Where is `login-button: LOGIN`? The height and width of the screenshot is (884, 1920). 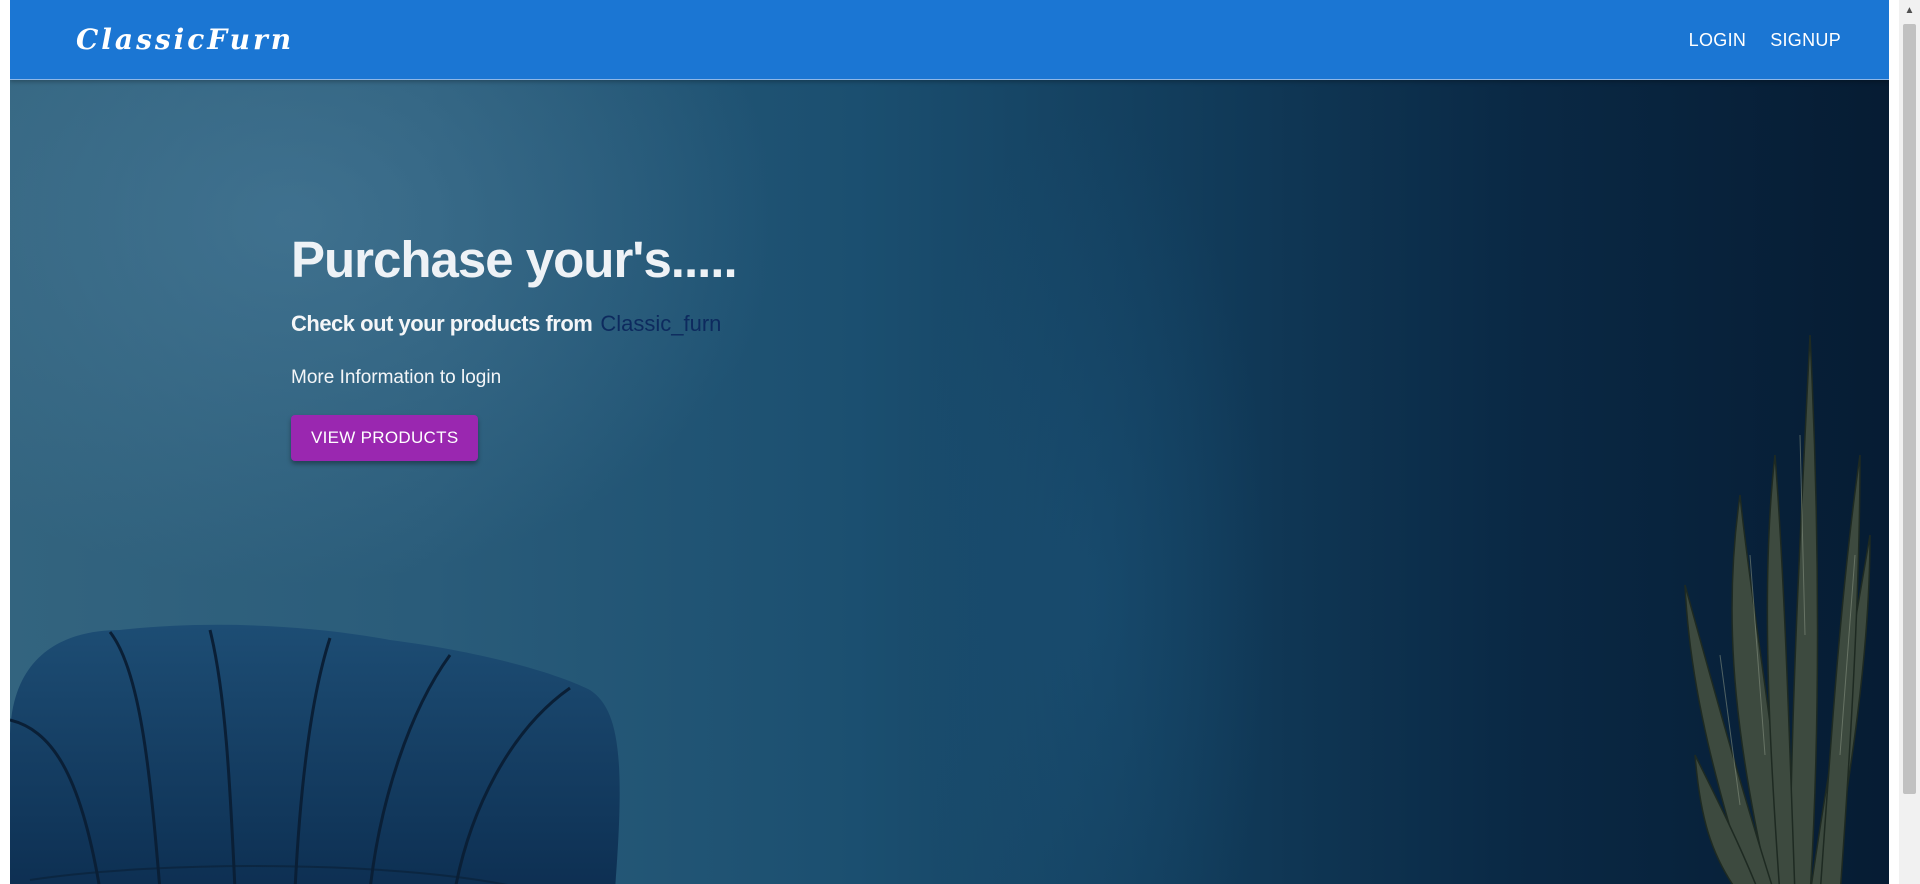 login-button: LOGIN is located at coordinates (1718, 40).